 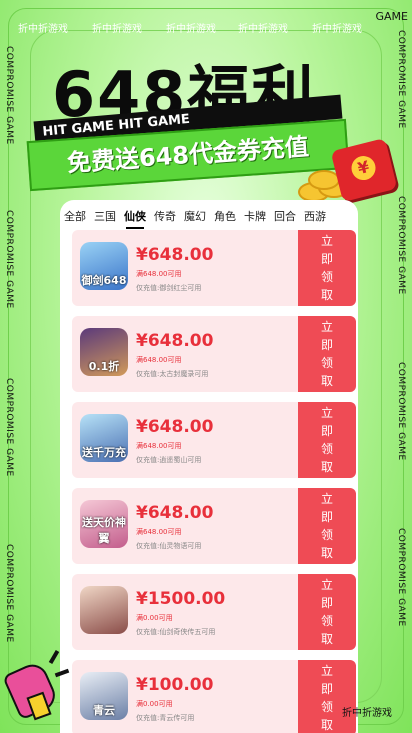 What do you see at coordinates (117, 29) in the screenshot?
I see `top-tag-2: 折中折游戏` at bounding box center [117, 29].